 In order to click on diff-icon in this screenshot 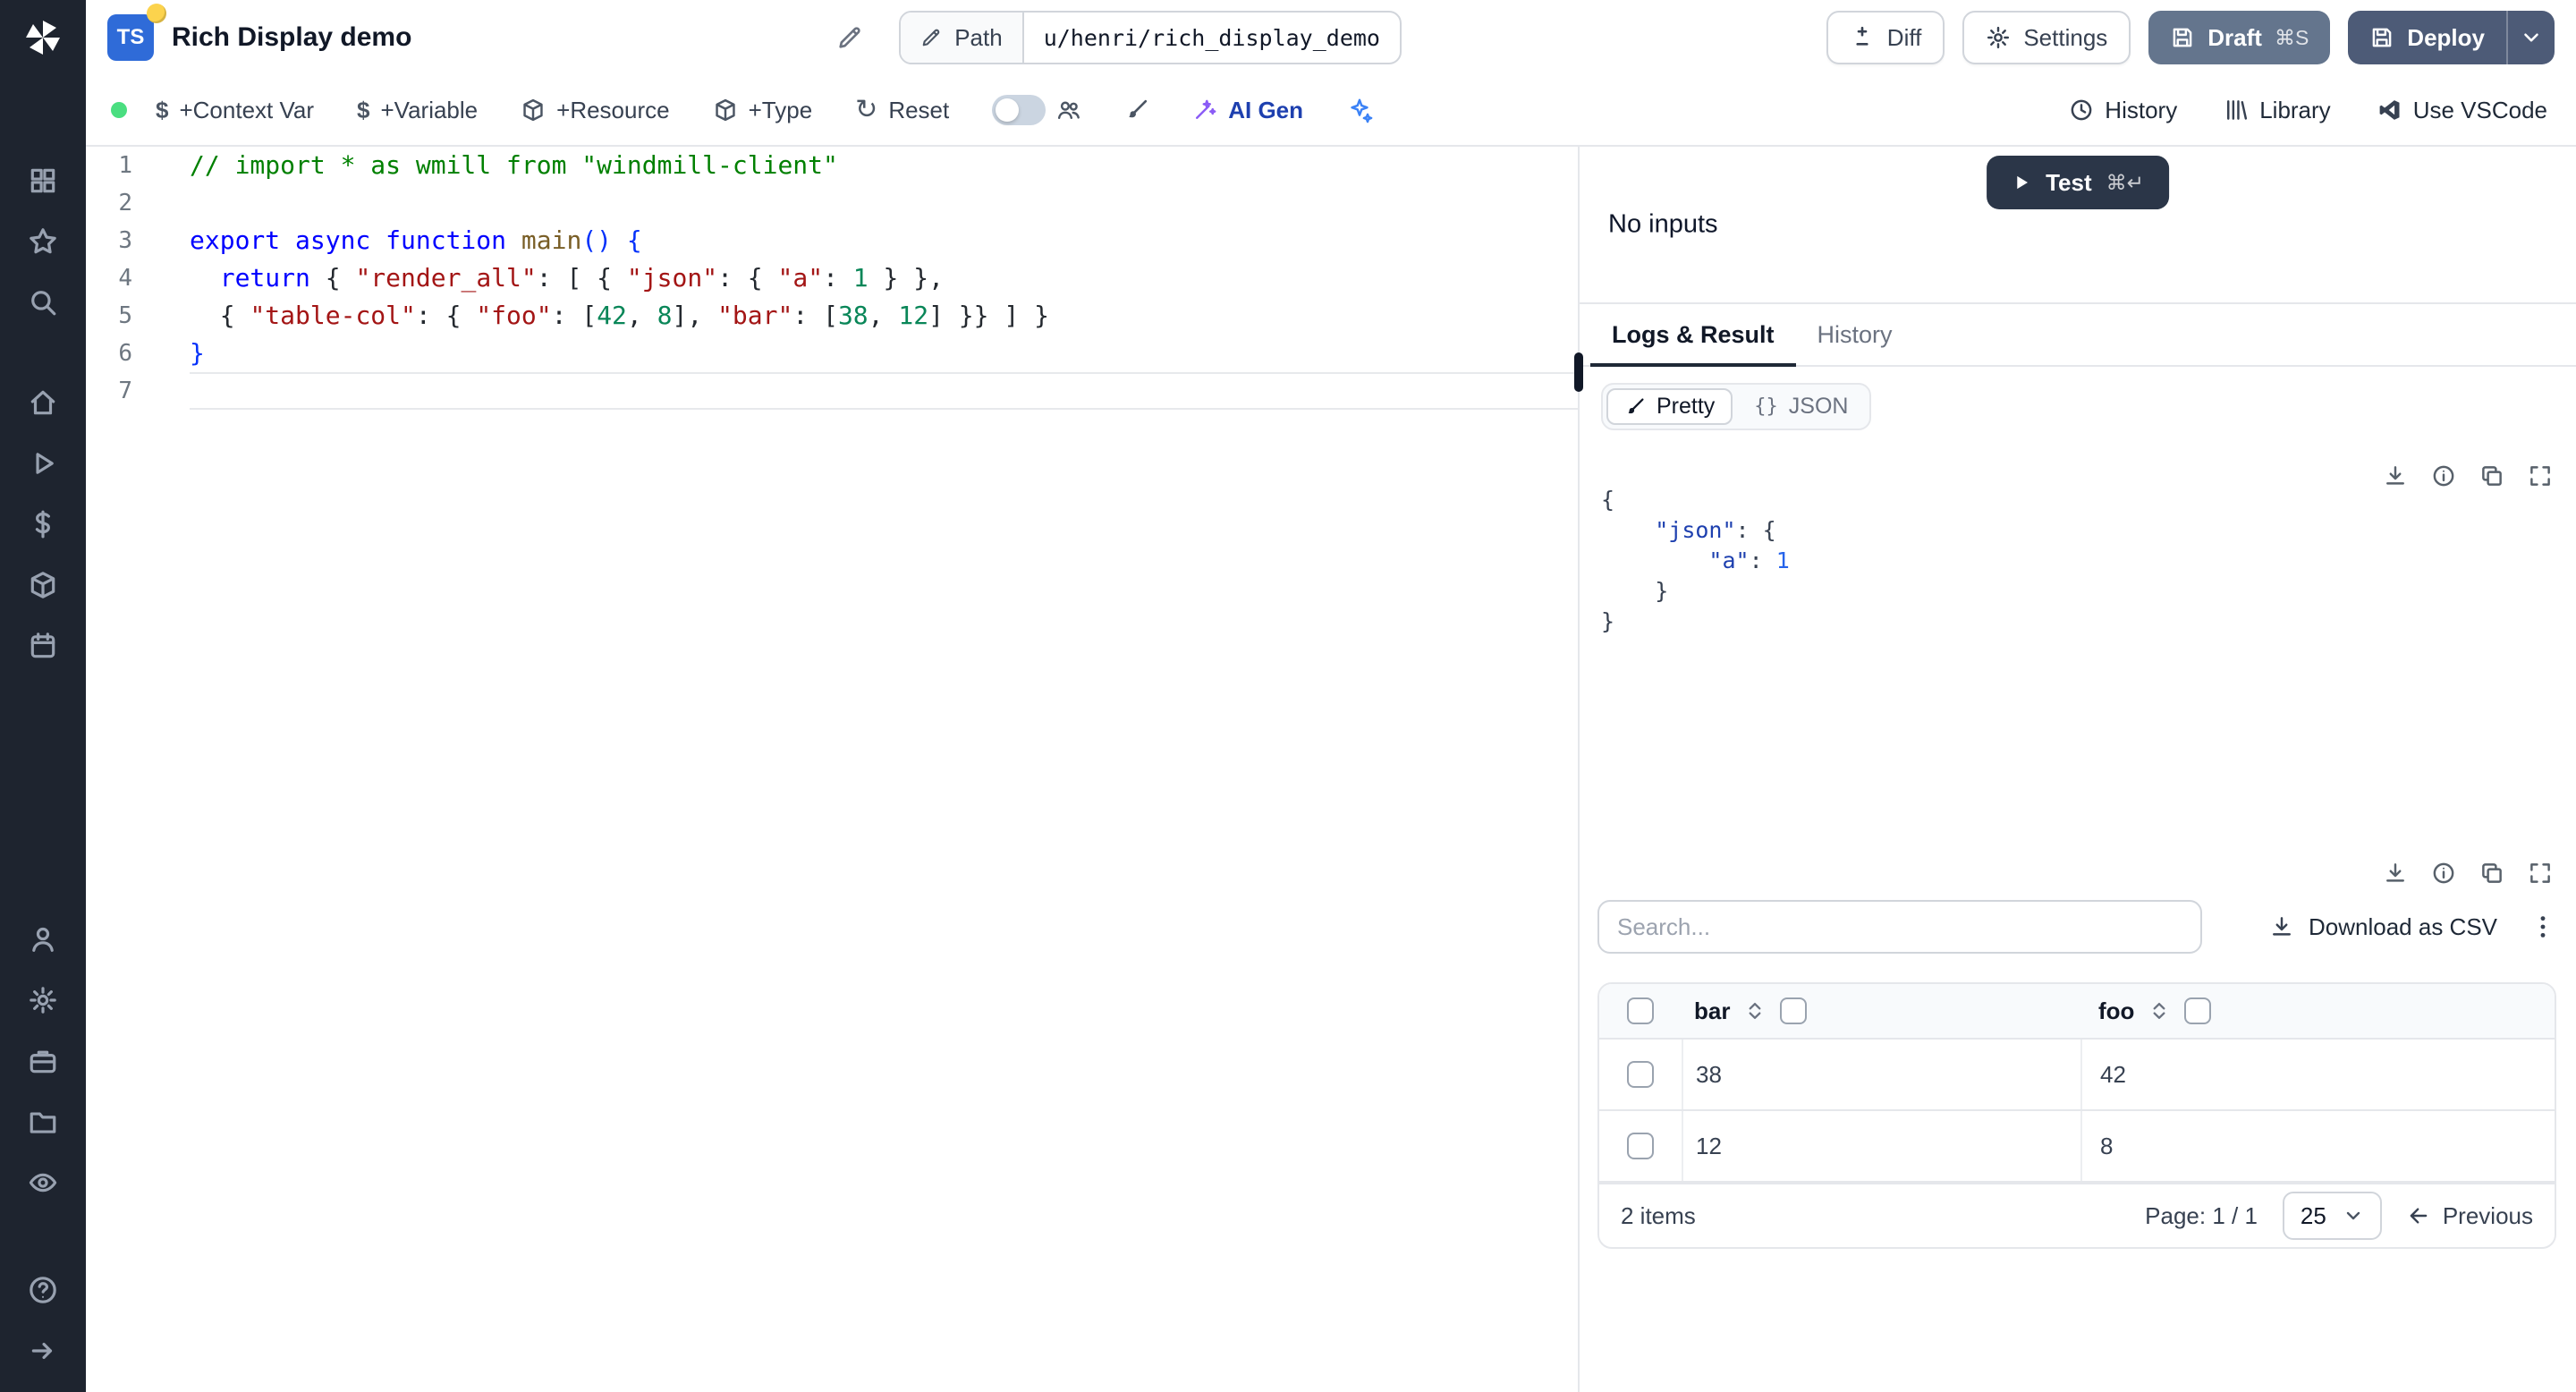, I will do `click(1862, 36)`.